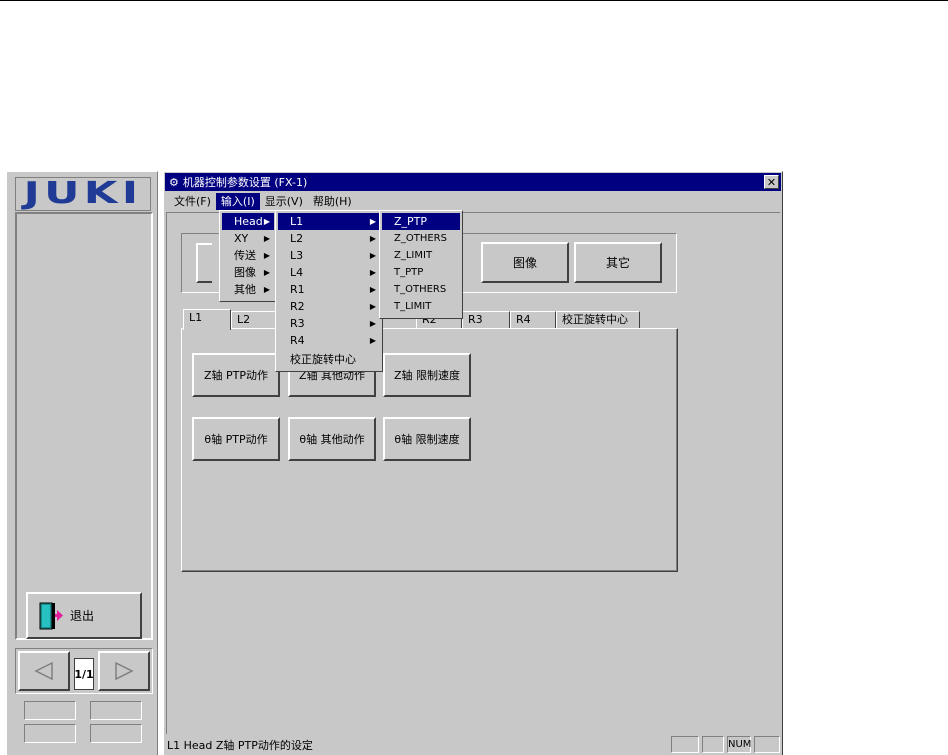 This screenshot has width=948, height=755. Describe the element at coordinates (598, 320) in the screenshot. I see `tab-calibrate: 校正旋转中心` at that location.